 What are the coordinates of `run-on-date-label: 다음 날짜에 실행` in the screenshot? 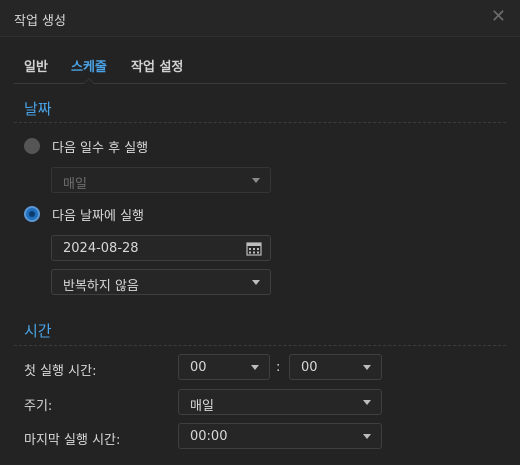 It's located at (98, 216).